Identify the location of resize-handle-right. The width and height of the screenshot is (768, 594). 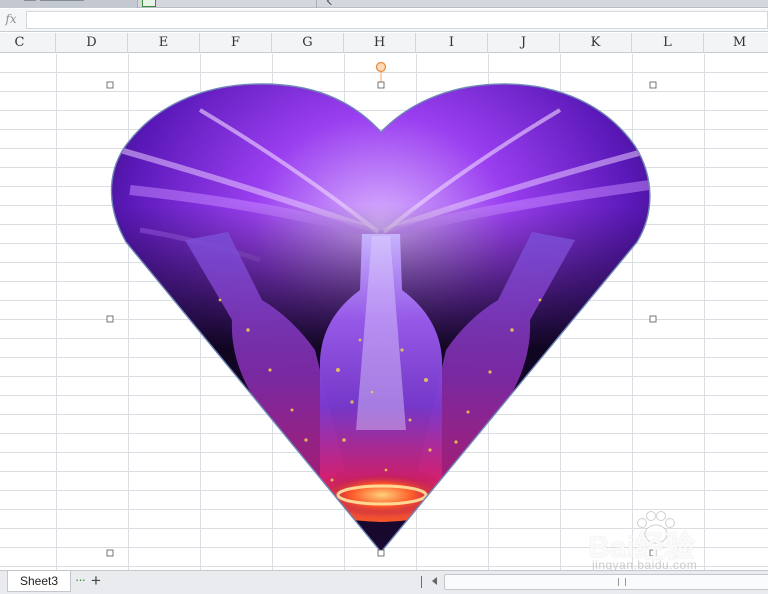
(653, 319).